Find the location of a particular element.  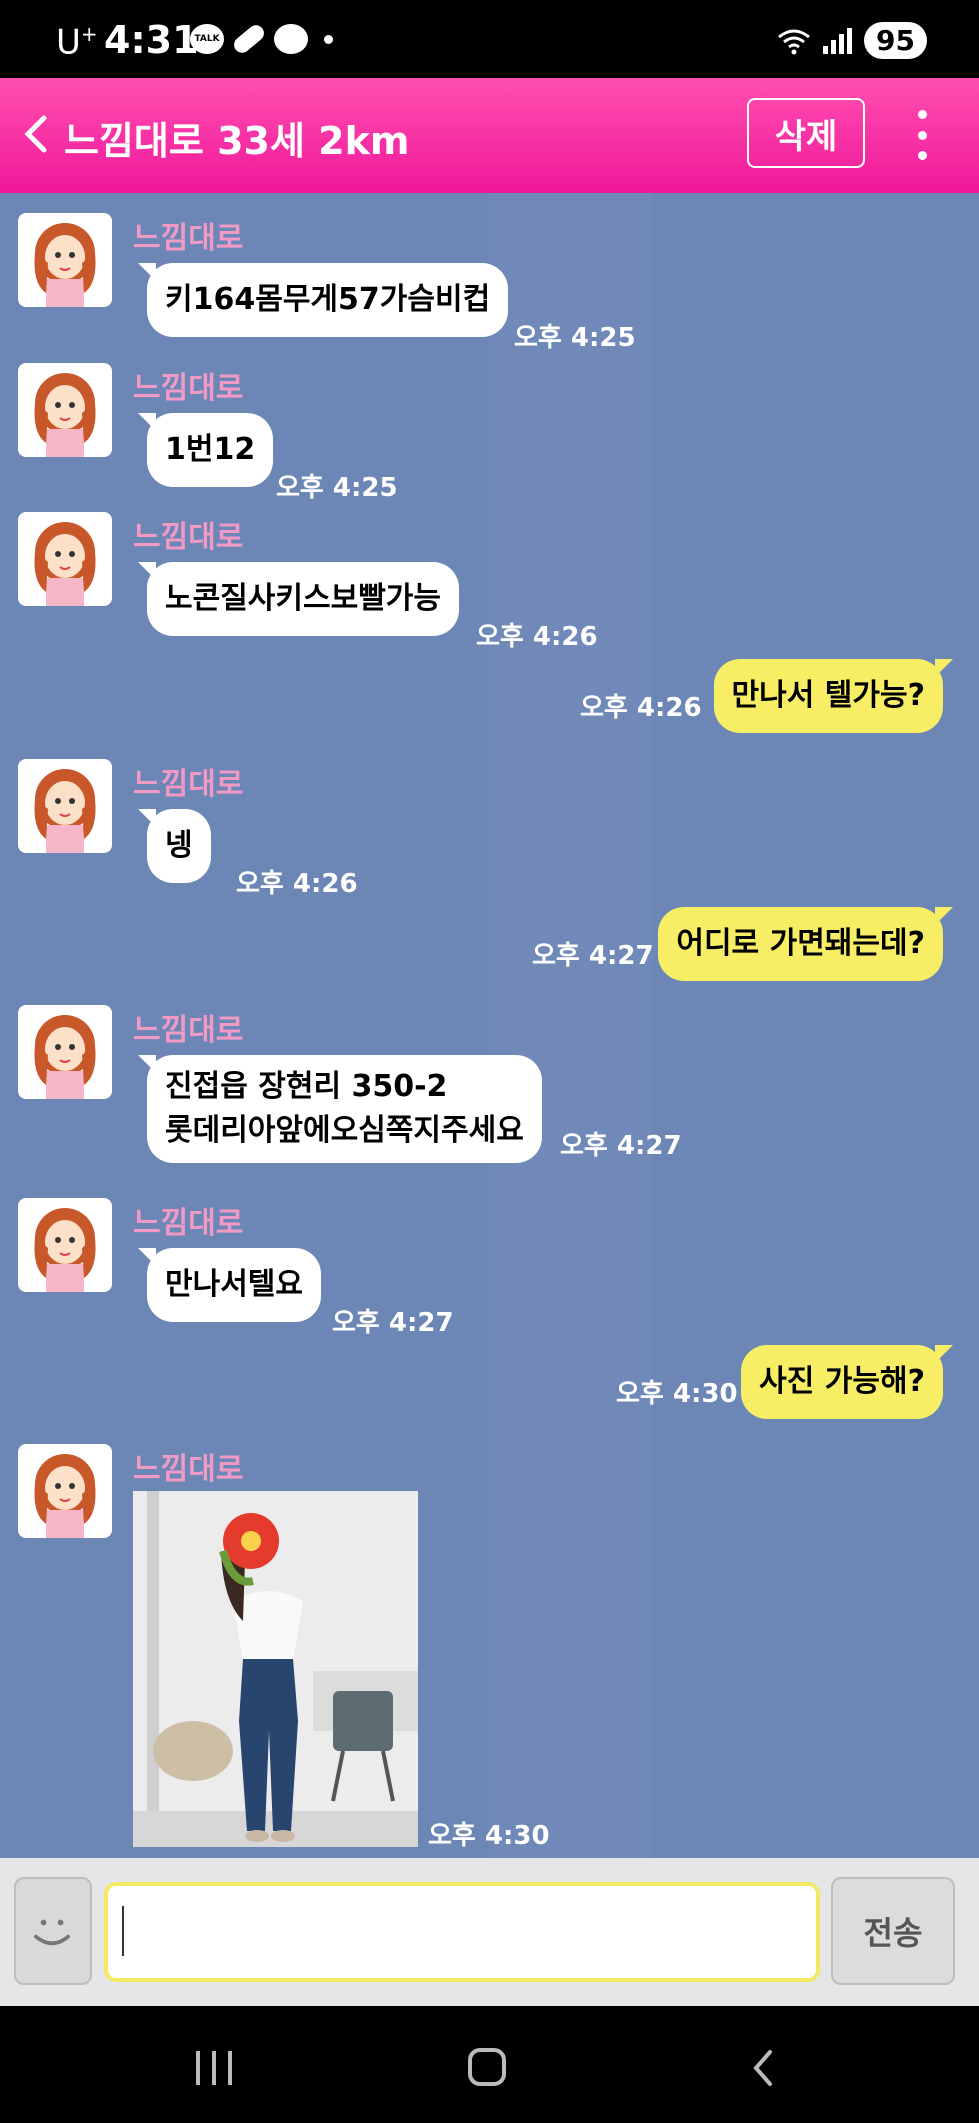

message-bubble: 키164몸무게57가슴비컵 is located at coordinates (323, 300).